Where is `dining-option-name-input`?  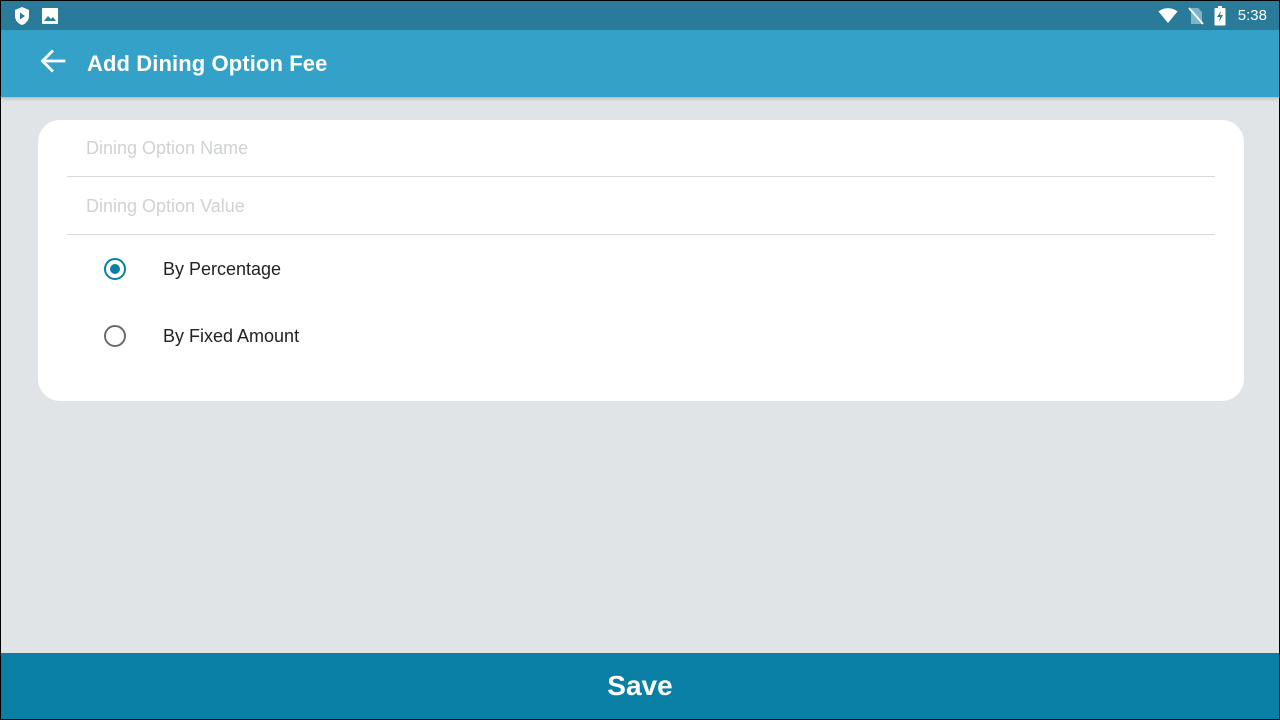 dining-option-name-input is located at coordinates (641, 148).